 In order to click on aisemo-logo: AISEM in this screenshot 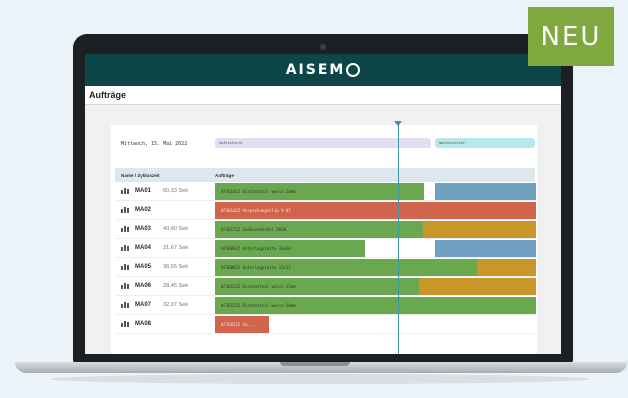, I will do `click(323, 70)`.